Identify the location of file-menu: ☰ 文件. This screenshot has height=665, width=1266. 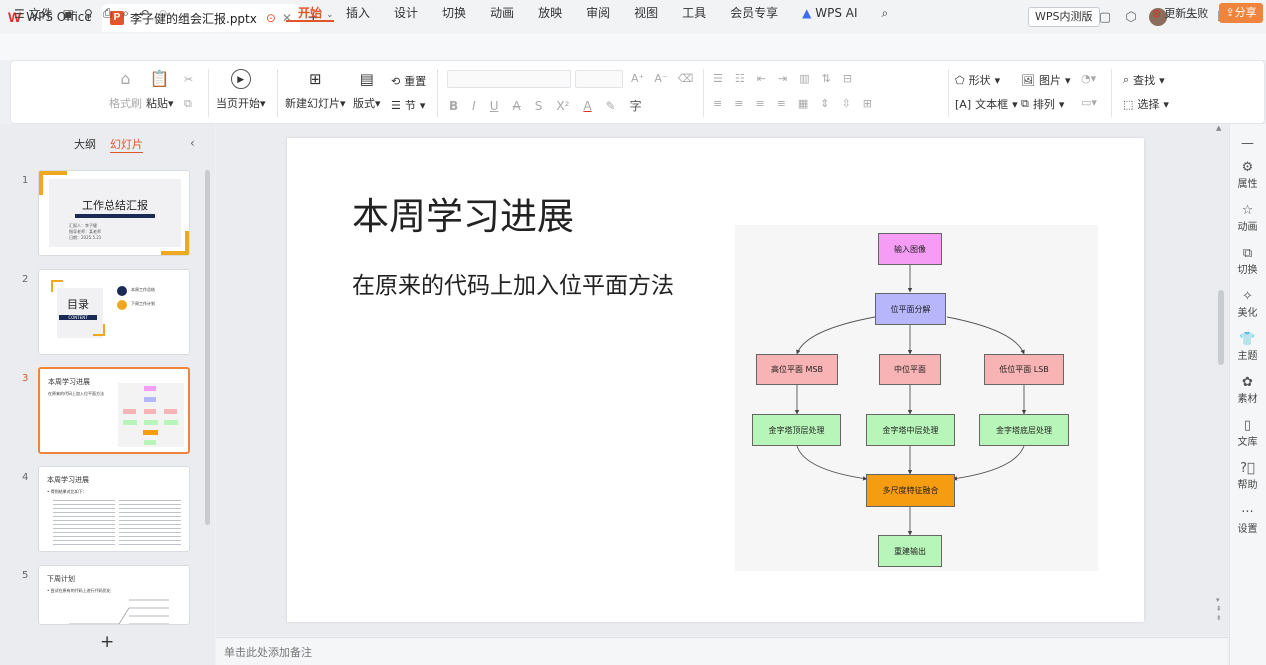
(33, 13).